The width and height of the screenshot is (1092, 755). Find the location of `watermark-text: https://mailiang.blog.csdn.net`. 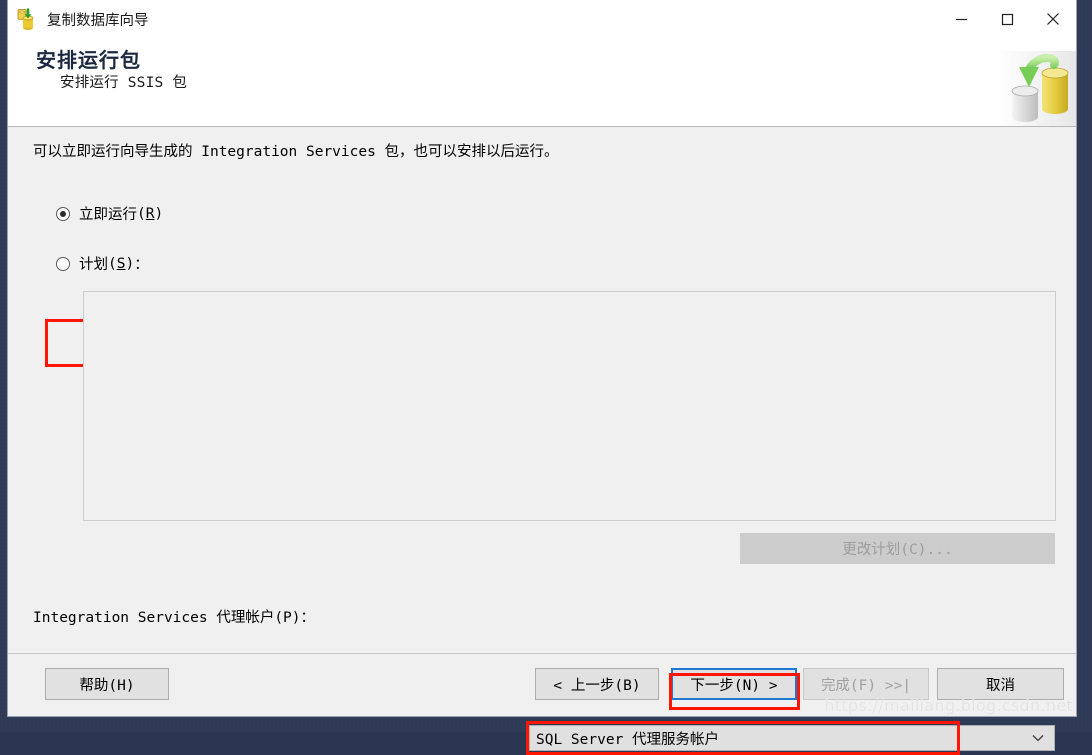

watermark-text: https://mailiang.blog.csdn.net is located at coordinates (948, 705).